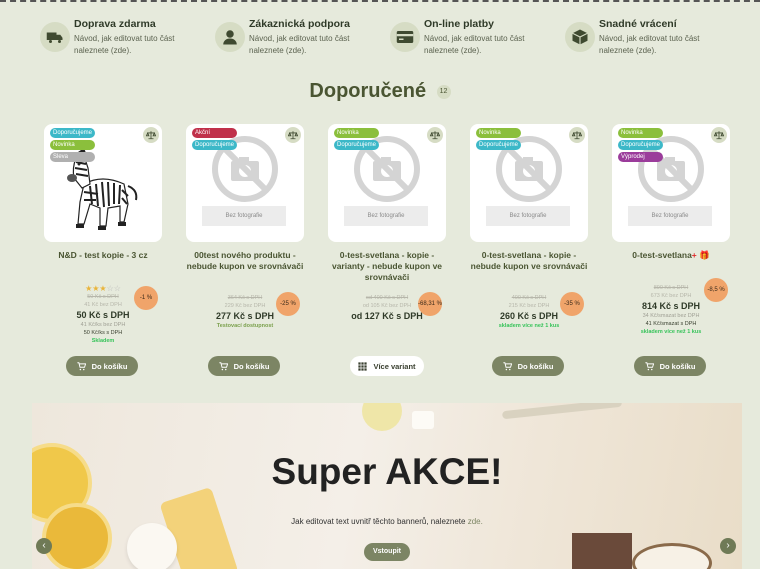 The image size is (760, 569). What do you see at coordinates (382, 417) in the screenshot?
I see `lid-image` at bounding box center [382, 417].